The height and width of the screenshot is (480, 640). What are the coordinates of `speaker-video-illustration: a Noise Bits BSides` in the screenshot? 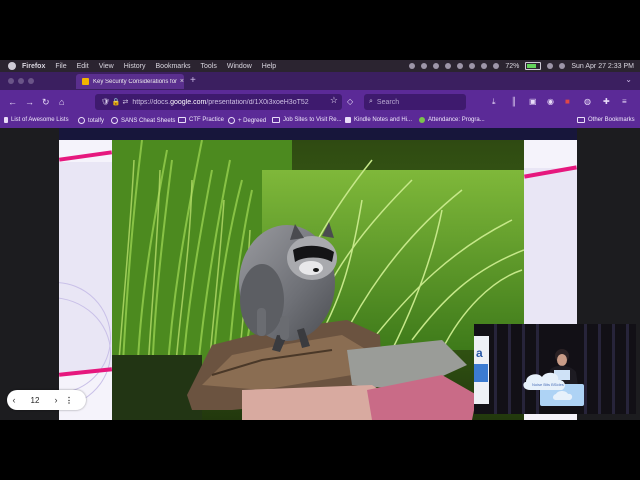 It's located at (555, 369).